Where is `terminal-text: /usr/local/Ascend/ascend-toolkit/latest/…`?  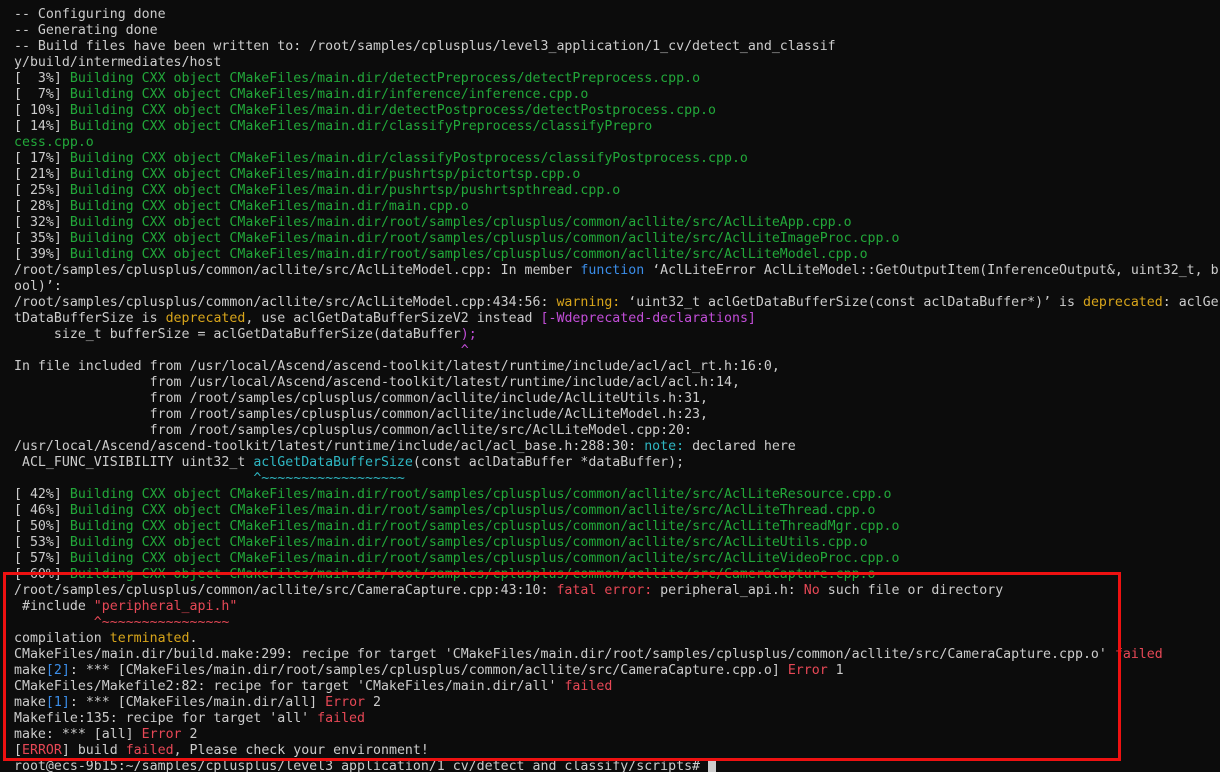 terminal-text: /usr/local/Ascend/ascend-toolkit/latest/… is located at coordinates (329, 446).